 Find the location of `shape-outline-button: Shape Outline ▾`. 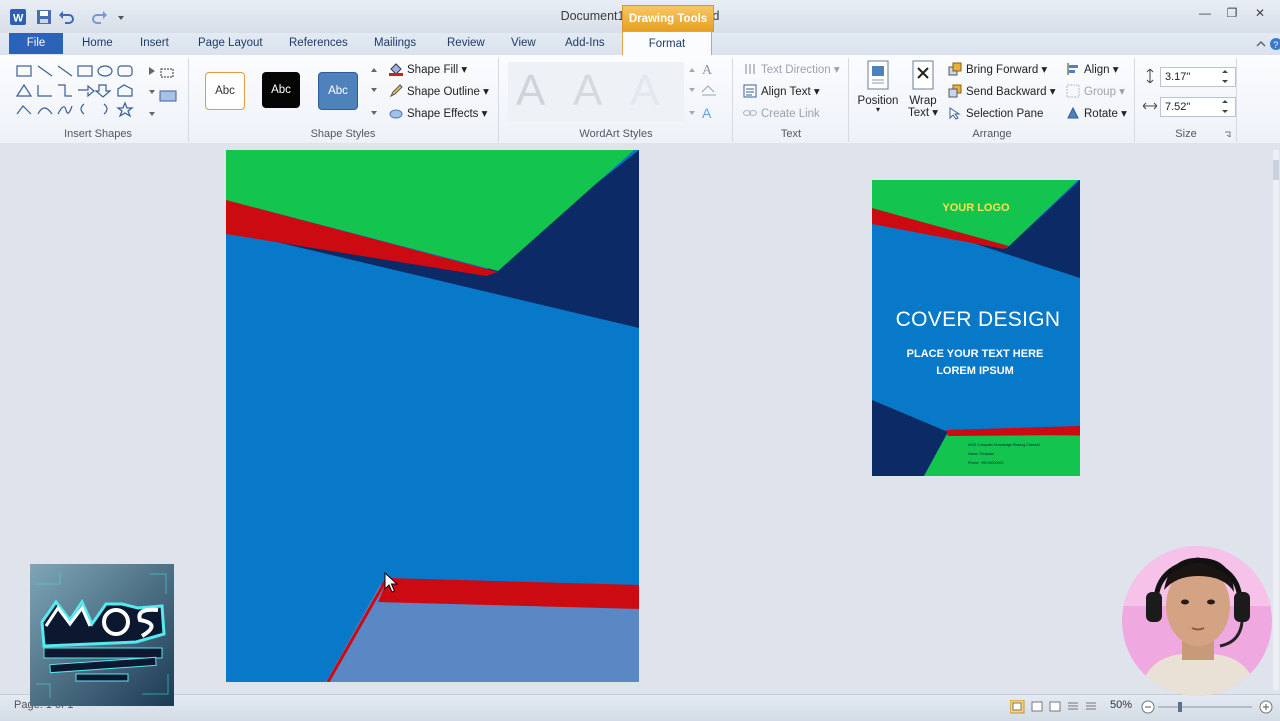

shape-outline-button: Shape Outline ▾ is located at coordinates (439, 91).